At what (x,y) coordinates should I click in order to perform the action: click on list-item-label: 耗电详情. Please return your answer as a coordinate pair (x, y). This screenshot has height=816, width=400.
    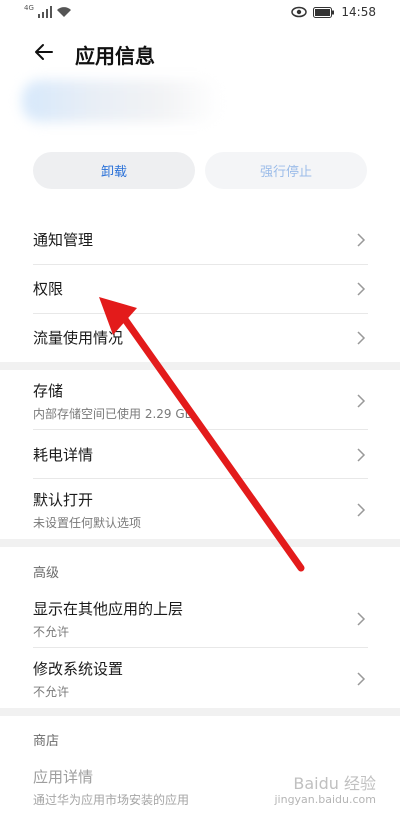
    Looking at the image, I should click on (63, 455).